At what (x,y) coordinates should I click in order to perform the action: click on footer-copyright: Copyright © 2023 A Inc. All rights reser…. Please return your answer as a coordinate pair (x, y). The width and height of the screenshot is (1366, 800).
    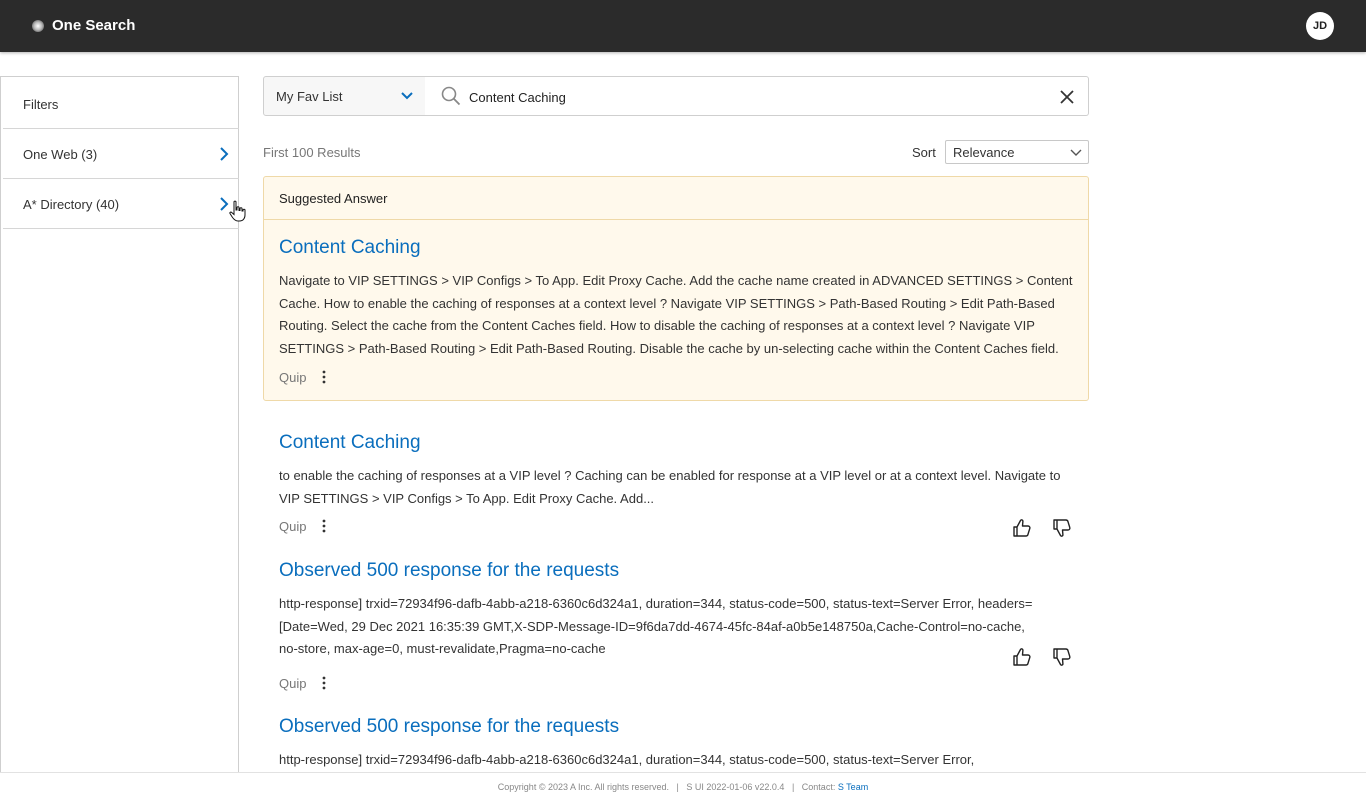
    Looking at the image, I should click on (583, 787).